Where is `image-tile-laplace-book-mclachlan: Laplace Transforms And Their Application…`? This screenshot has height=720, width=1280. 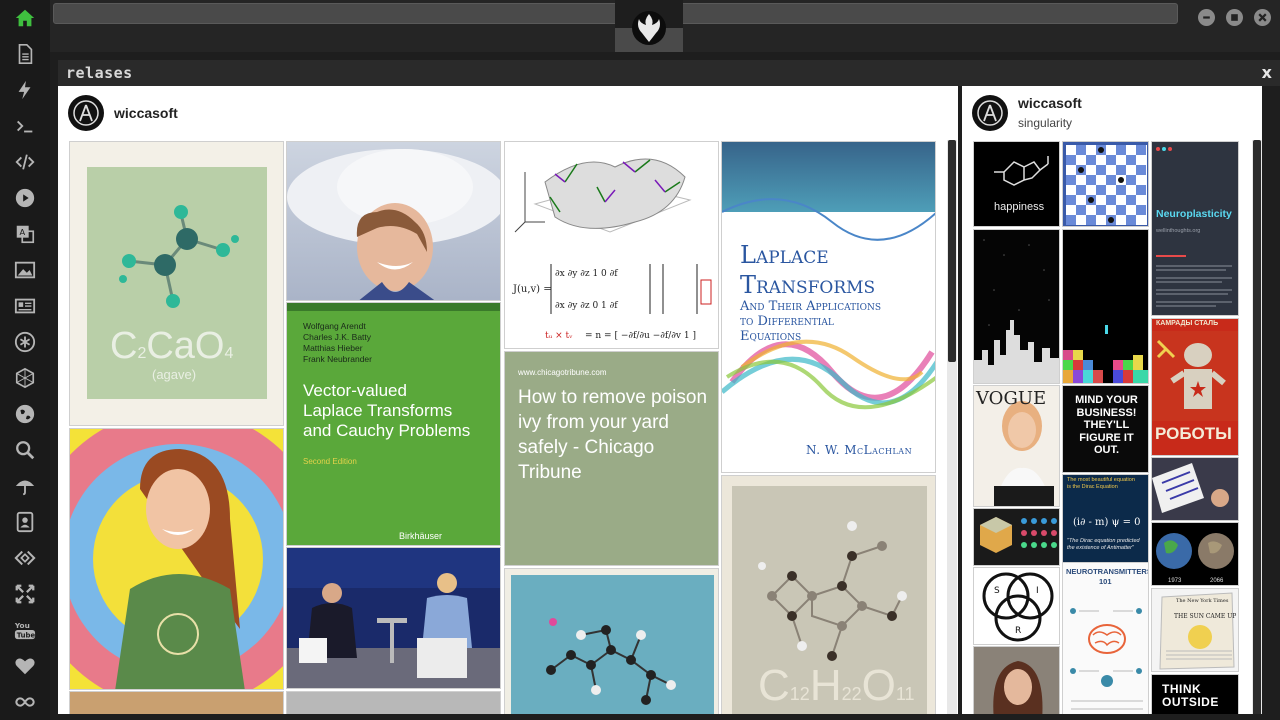 image-tile-laplace-book-mclachlan: Laplace Transforms And Their Application… is located at coordinates (828, 307).